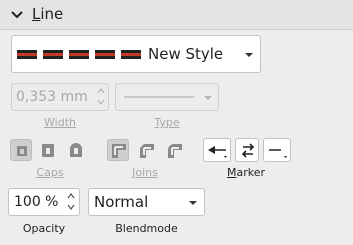 This screenshot has width=353, height=245. What do you see at coordinates (167, 122) in the screenshot?
I see `type-label: Type` at bounding box center [167, 122].